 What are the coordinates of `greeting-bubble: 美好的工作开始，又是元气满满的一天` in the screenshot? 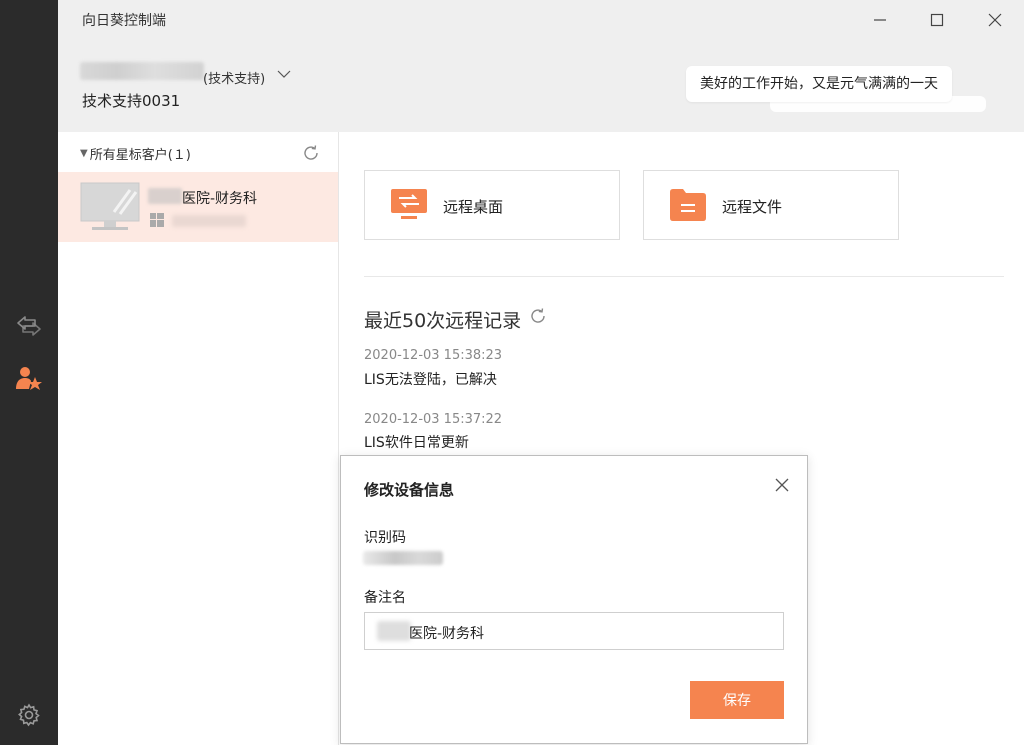 It's located at (819, 84).